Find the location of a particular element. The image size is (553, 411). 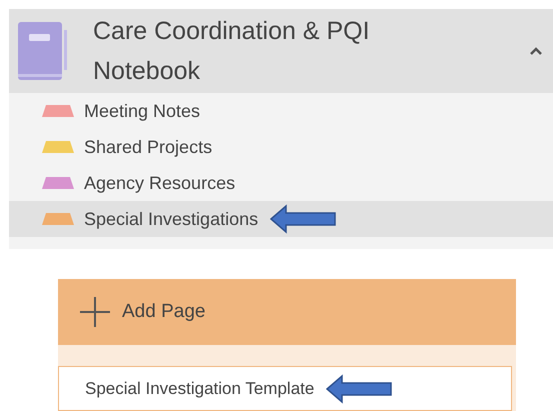

page-item: Special Investigation Template is located at coordinates (285, 388).